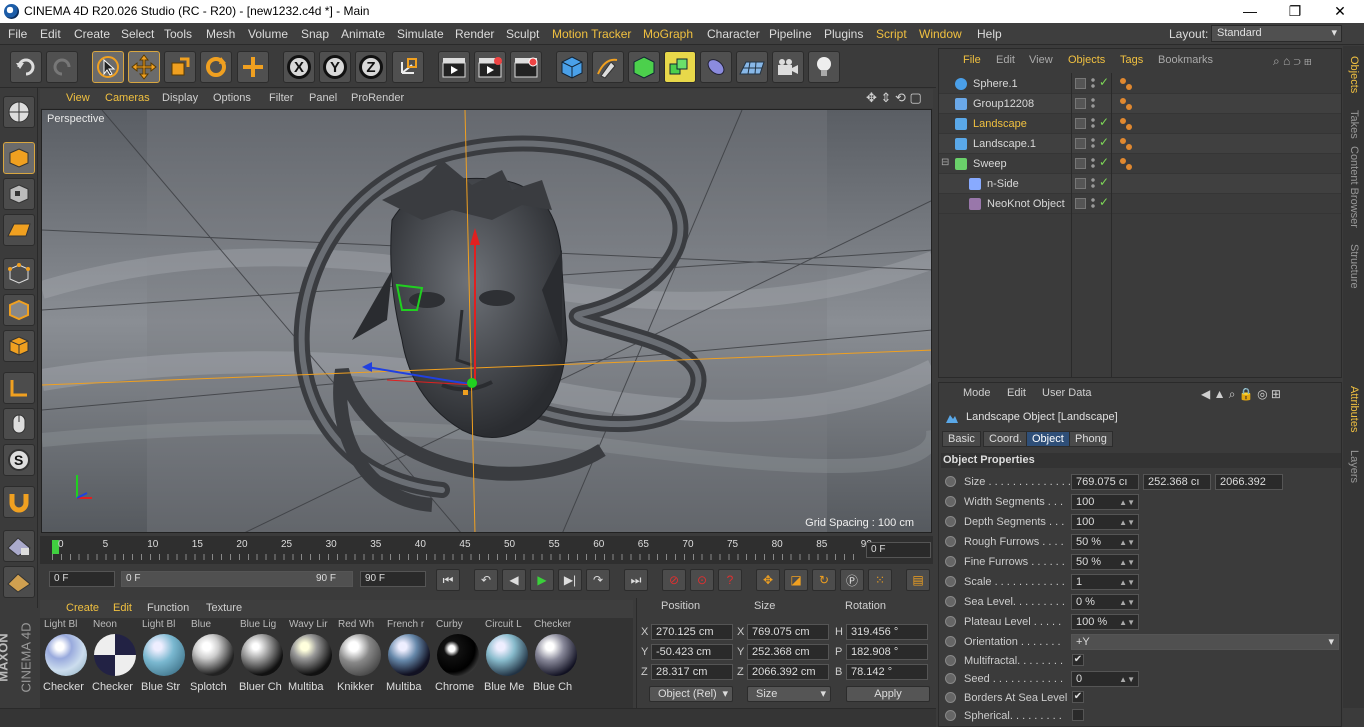 The height and width of the screenshot is (727, 1364). I want to click on material-menu-edit: Edit, so click(122, 608).